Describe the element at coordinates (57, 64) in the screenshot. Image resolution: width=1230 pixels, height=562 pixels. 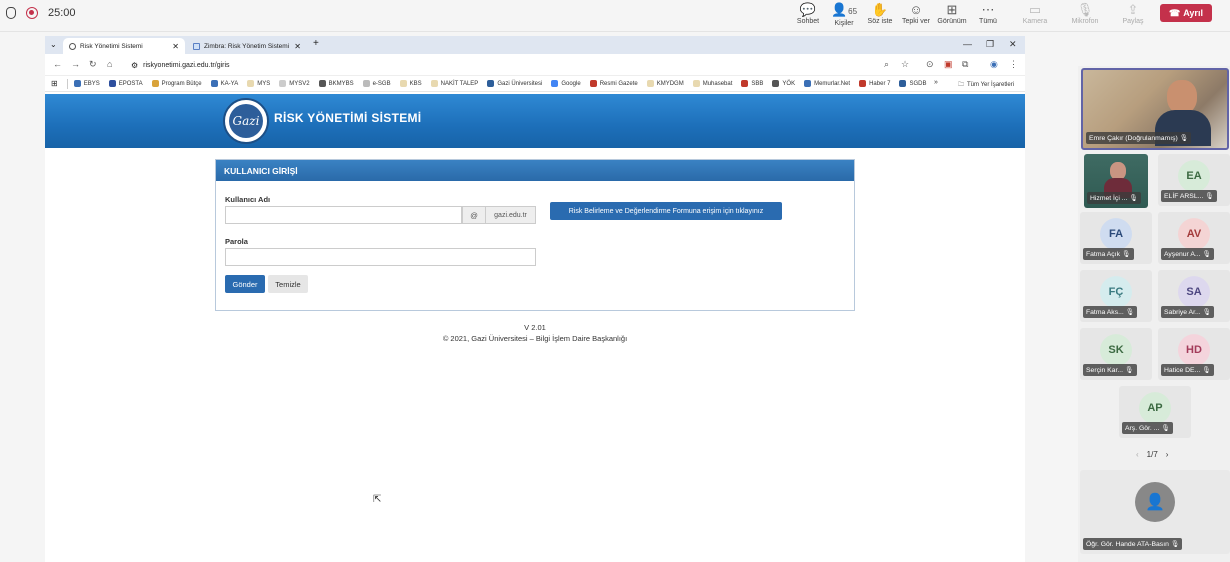
I see `back-icon: ←` at that location.